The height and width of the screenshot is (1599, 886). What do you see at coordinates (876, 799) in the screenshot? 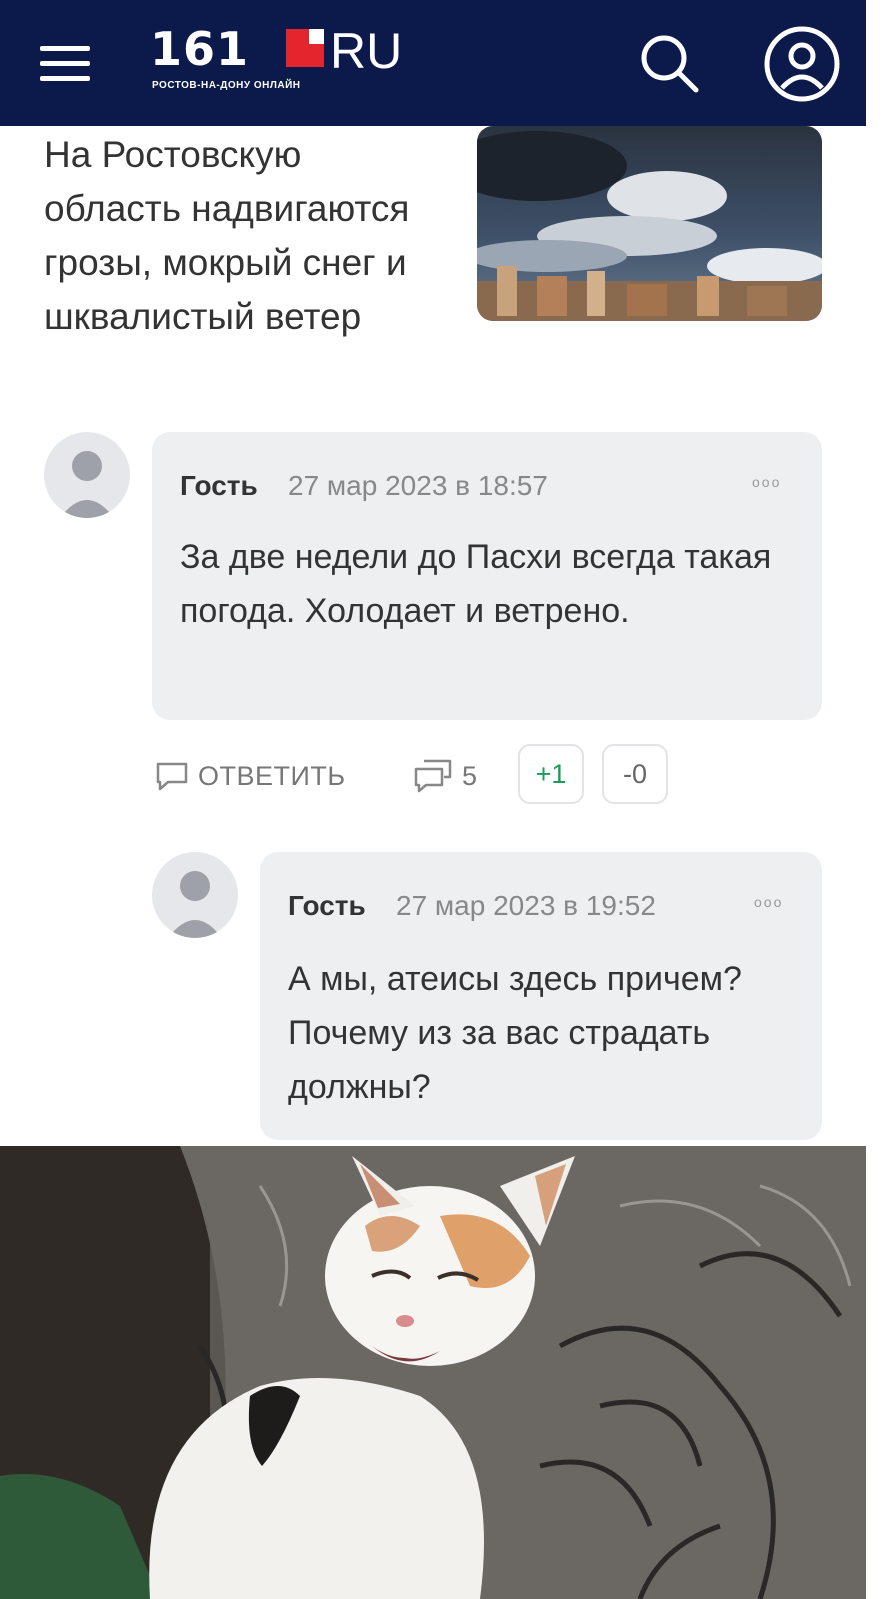
I see `page-edge` at bounding box center [876, 799].